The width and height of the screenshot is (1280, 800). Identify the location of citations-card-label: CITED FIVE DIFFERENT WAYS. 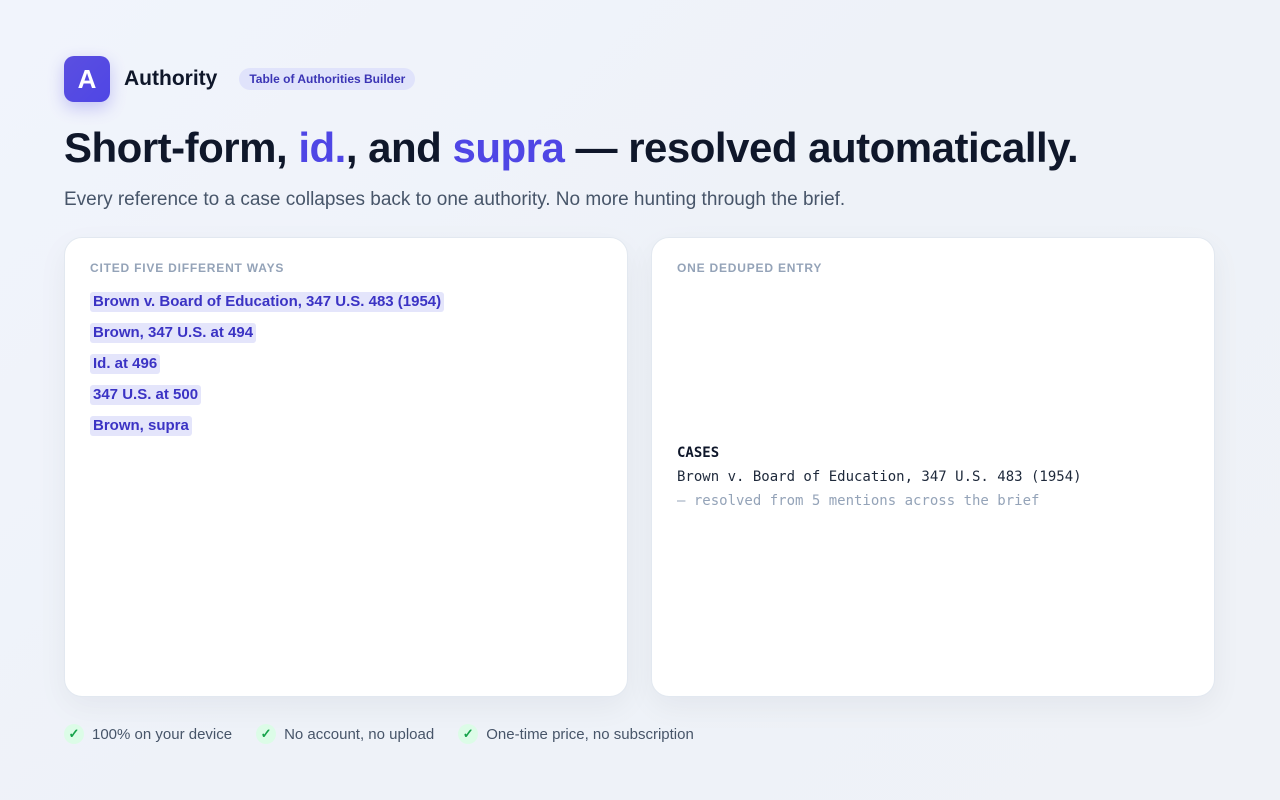
(187, 268).